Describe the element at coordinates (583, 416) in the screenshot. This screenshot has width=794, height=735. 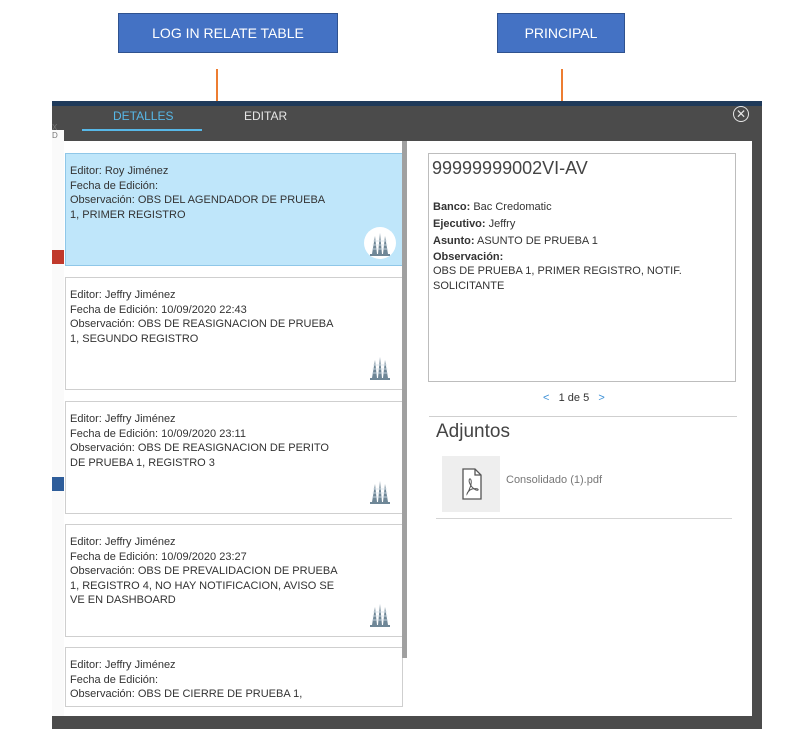
I see `divider` at that location.